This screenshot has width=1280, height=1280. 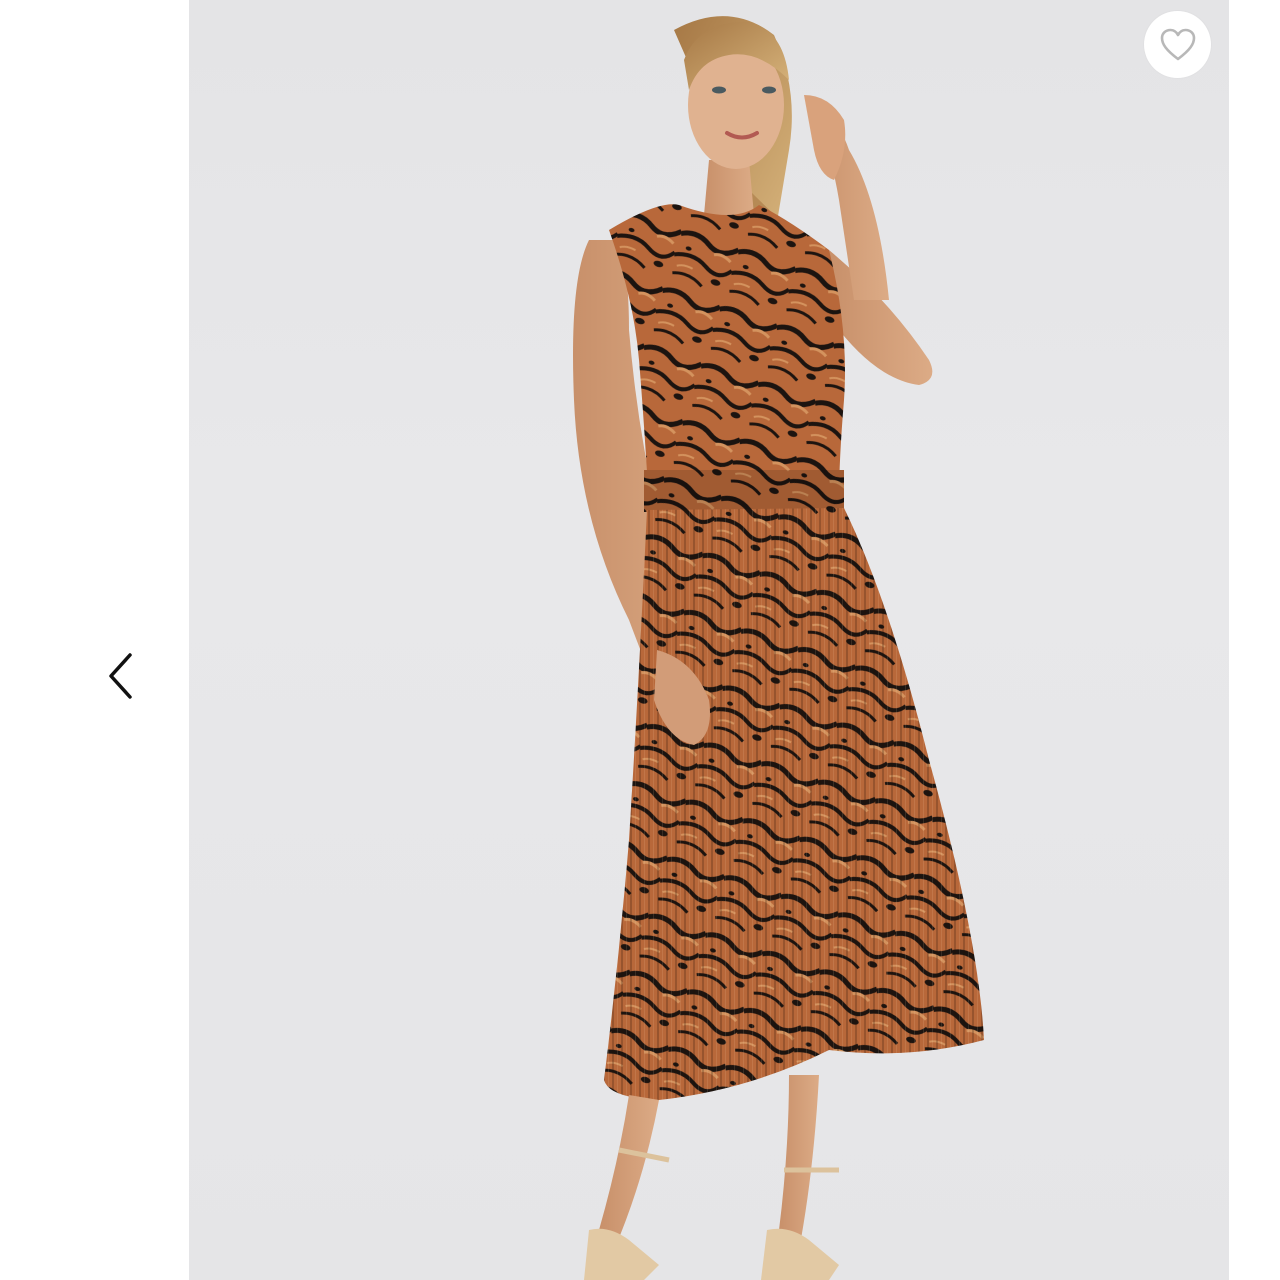 I want to click on like-button, so click(x=1177, y=44).